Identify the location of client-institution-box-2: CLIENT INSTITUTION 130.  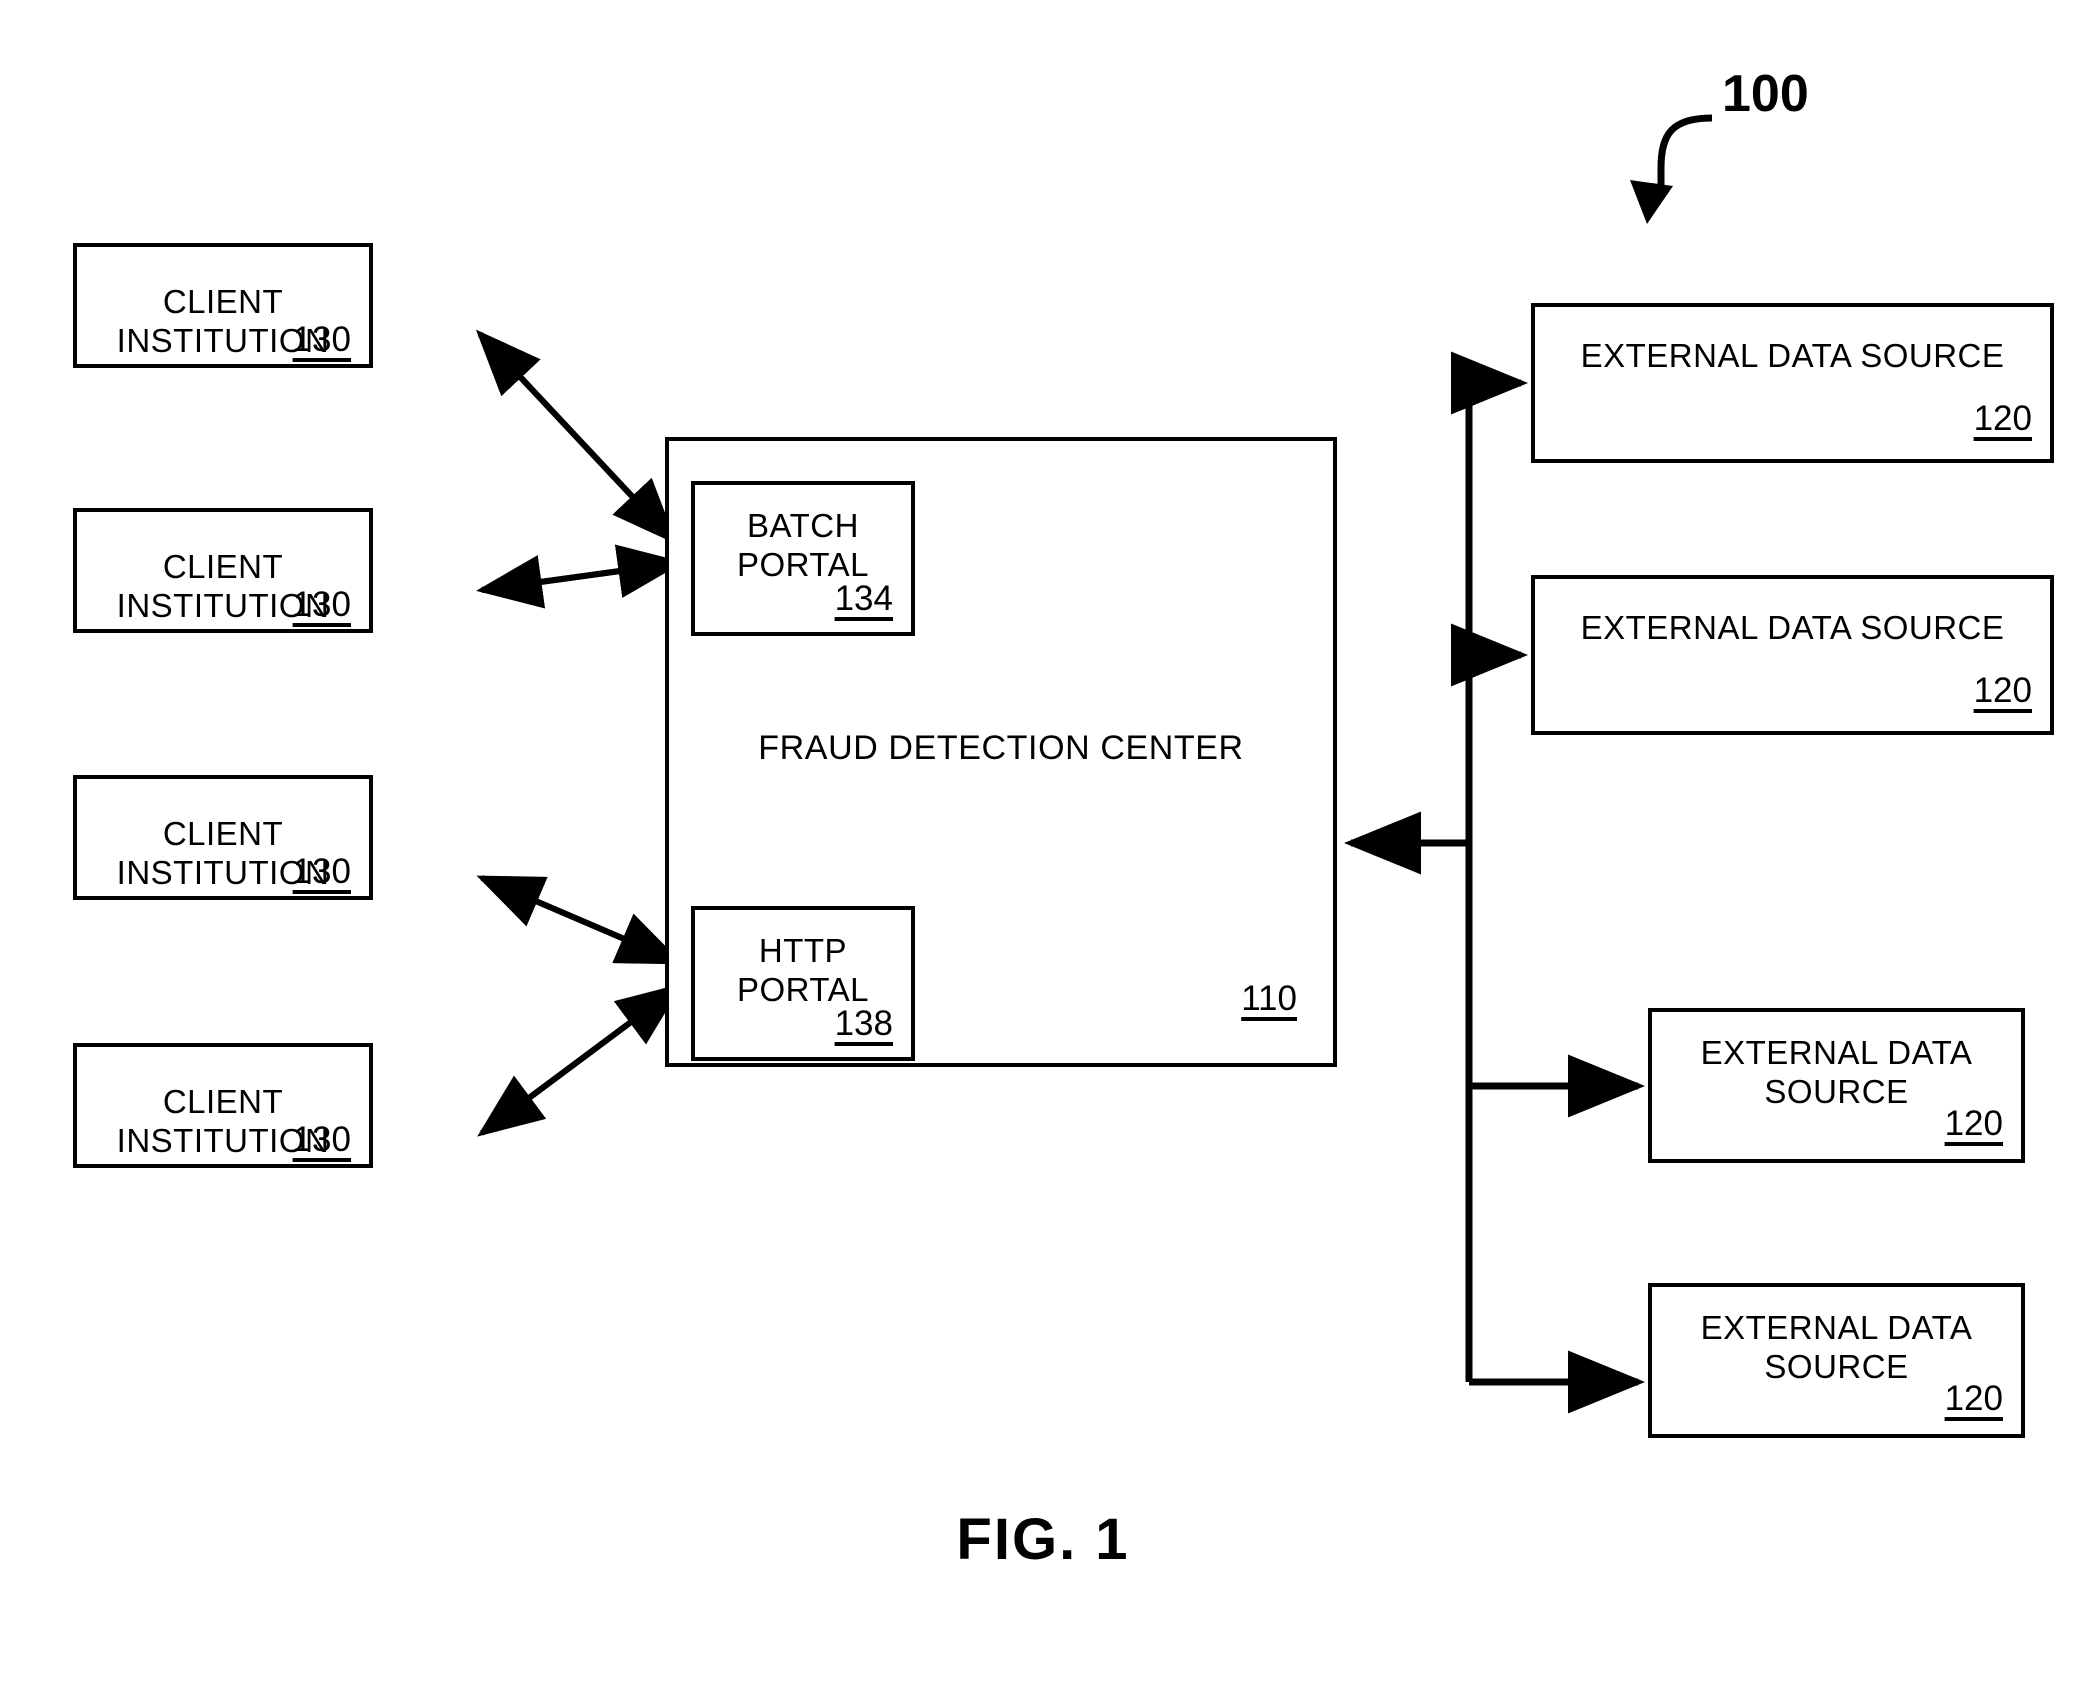
(223, 570).